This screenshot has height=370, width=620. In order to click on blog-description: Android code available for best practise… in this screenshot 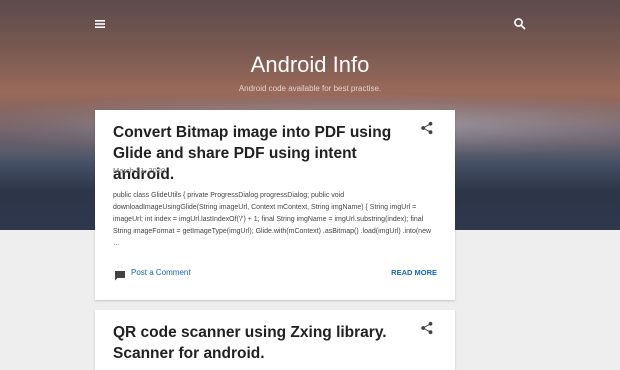, I will do `click(310, 88)`.